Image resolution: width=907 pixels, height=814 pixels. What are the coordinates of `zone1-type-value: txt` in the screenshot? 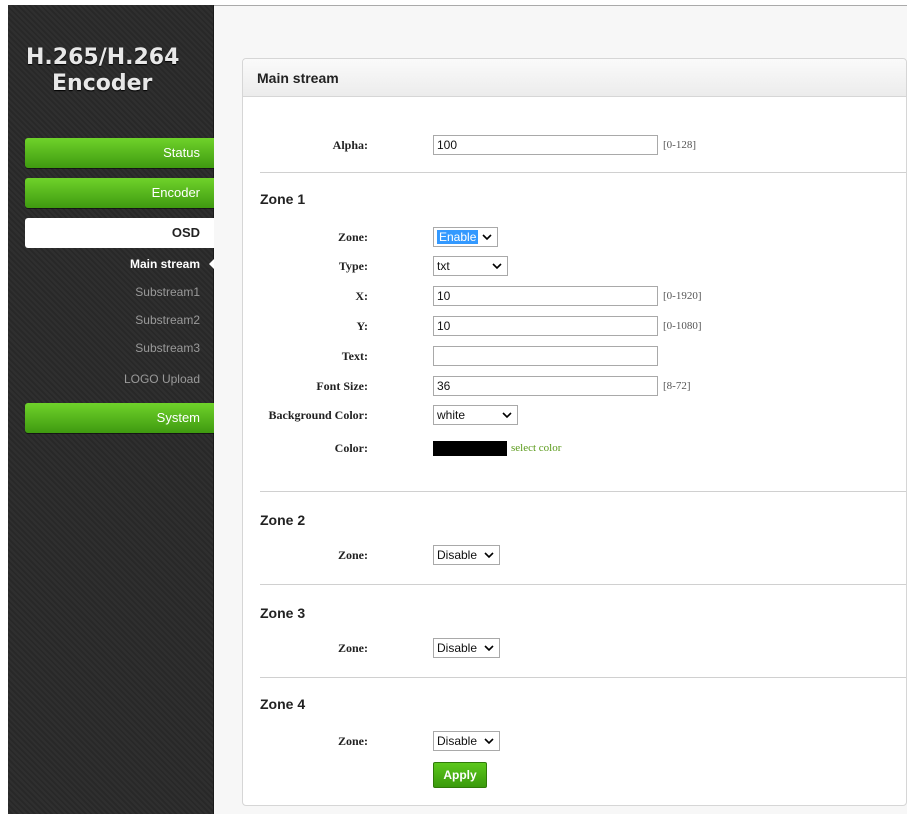 It's located at (443, 266).